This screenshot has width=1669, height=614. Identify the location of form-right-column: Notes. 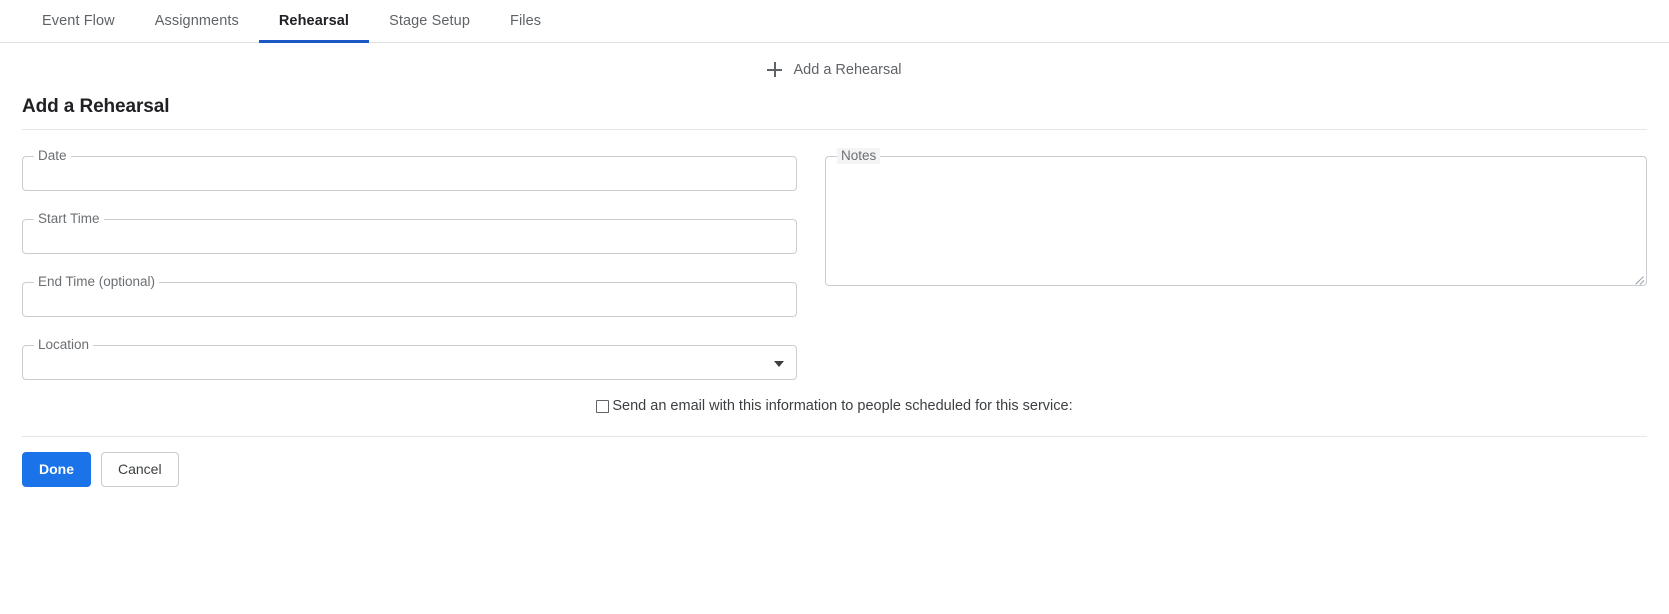
(1222, 231).